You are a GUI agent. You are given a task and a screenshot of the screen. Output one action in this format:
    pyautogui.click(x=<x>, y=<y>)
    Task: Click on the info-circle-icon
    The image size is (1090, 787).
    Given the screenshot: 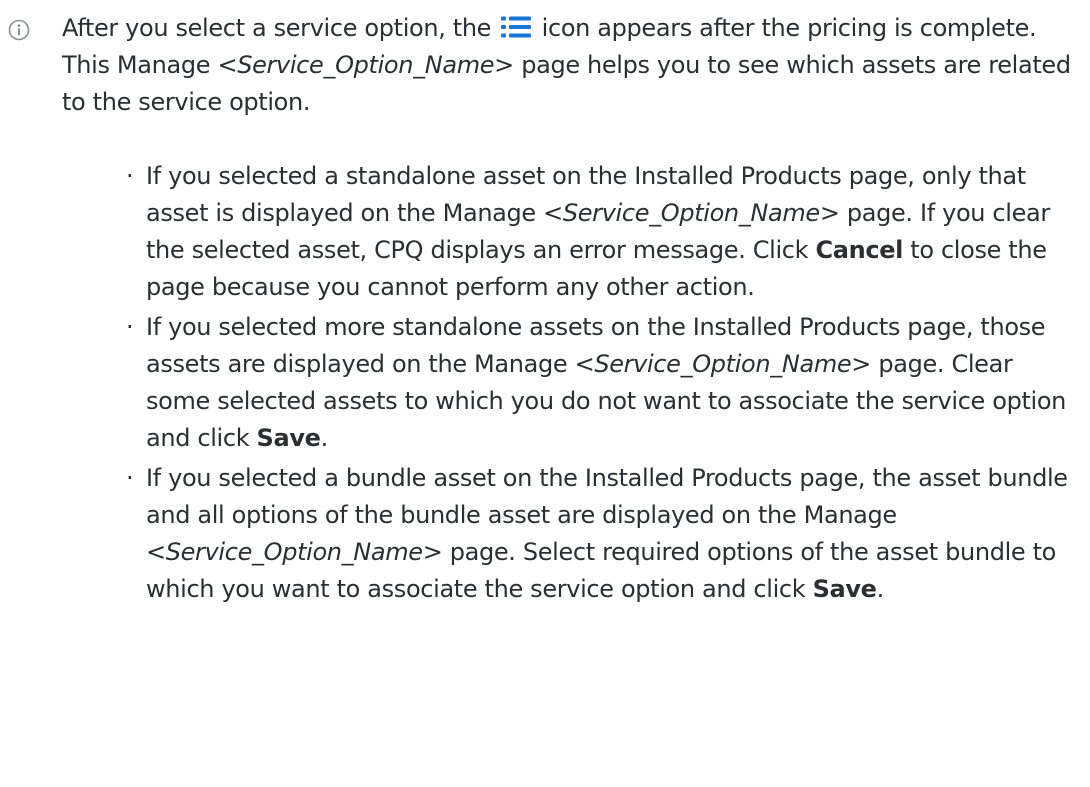 What is the action you would take?
    pyautogui.click(x=19, y=30)
    